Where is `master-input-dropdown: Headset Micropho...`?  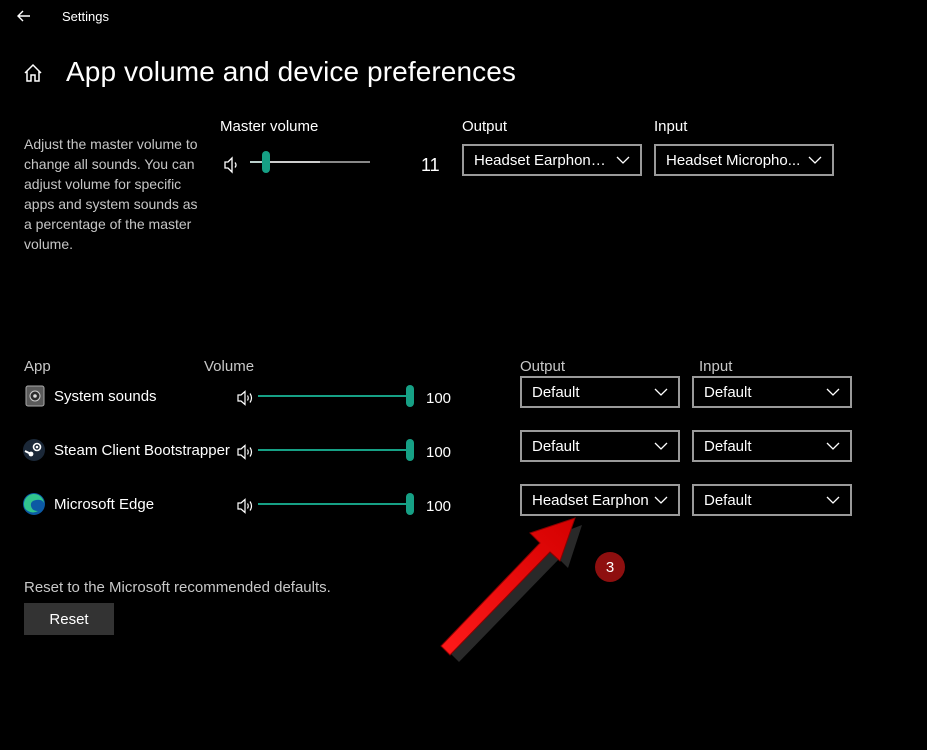
master-input-dropdown: Headset Micropho... is located at coordinates (744, 160).